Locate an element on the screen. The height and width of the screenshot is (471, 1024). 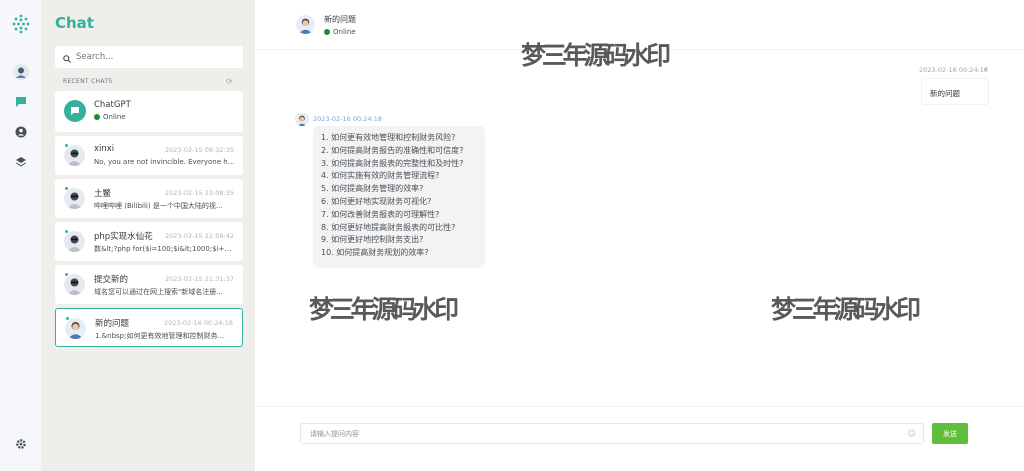
composer: ☺ is located at coordinates (612, 433).